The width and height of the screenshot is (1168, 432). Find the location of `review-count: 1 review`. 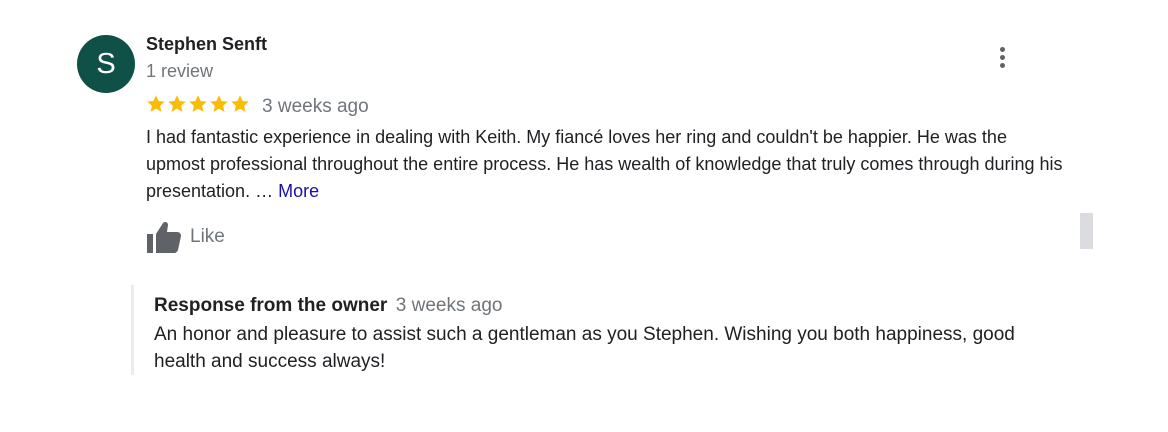

review-count: 1 review is located at coordinates (180, 71).